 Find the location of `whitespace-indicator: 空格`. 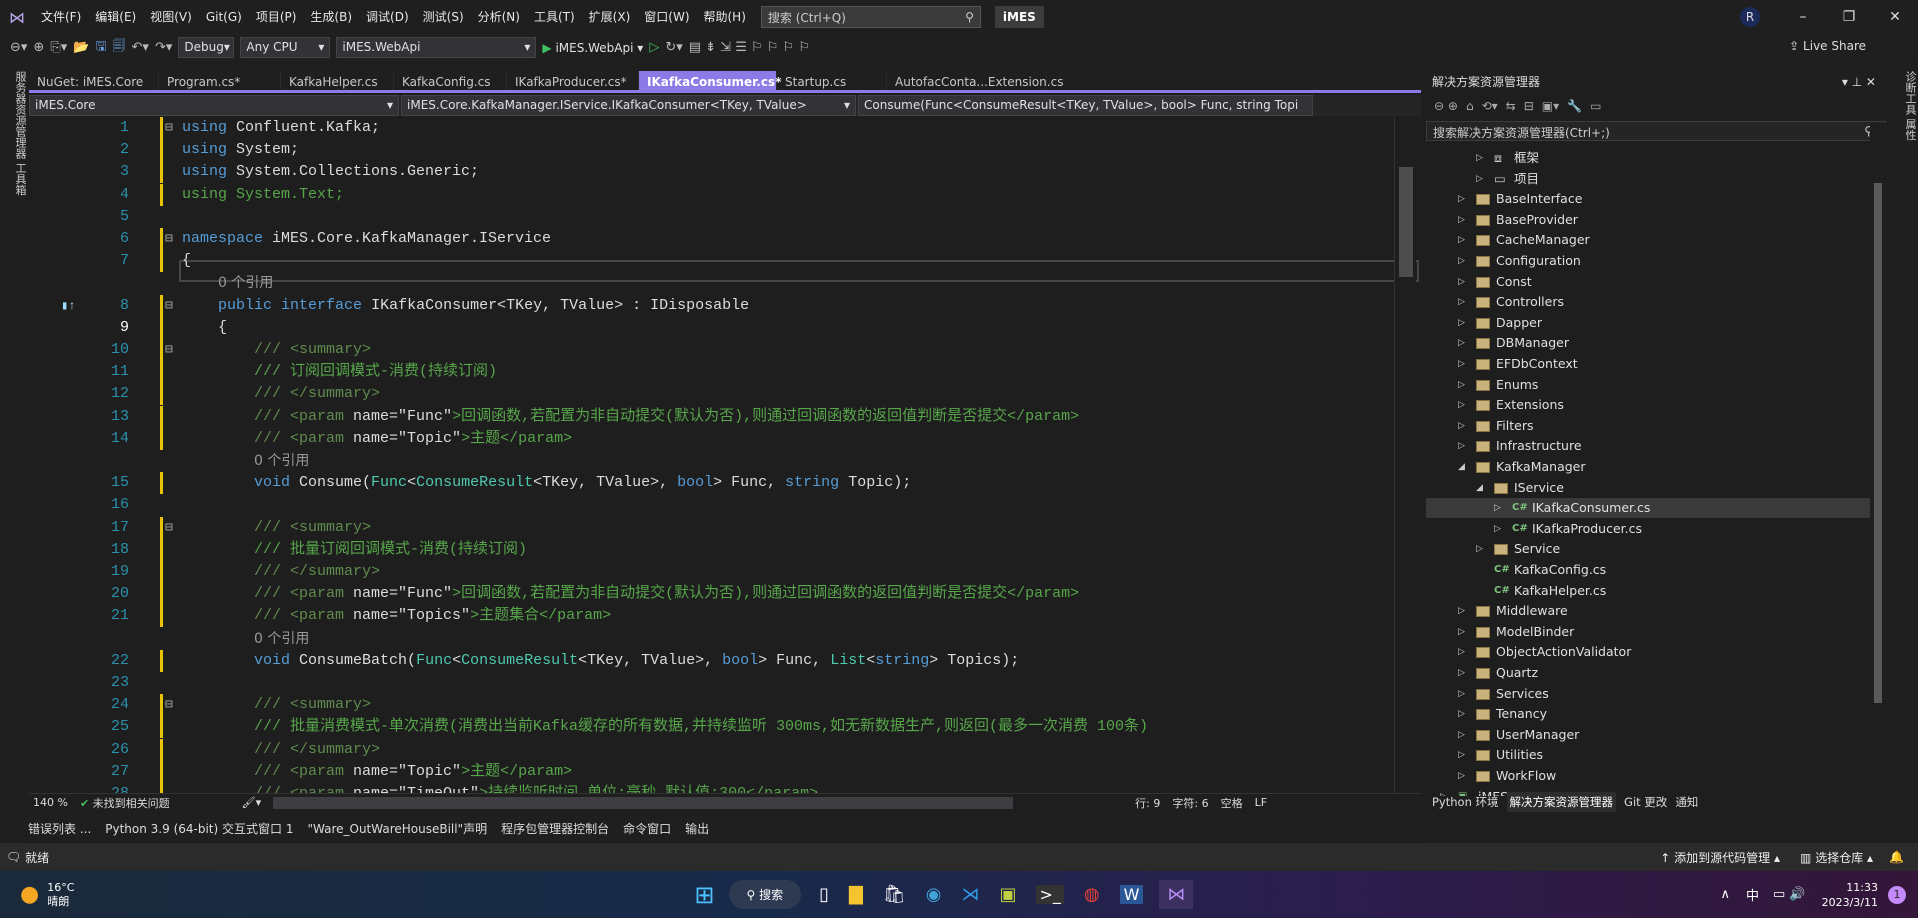

whitespace-indicator: 空格 is located at coordinates (1232, 803).